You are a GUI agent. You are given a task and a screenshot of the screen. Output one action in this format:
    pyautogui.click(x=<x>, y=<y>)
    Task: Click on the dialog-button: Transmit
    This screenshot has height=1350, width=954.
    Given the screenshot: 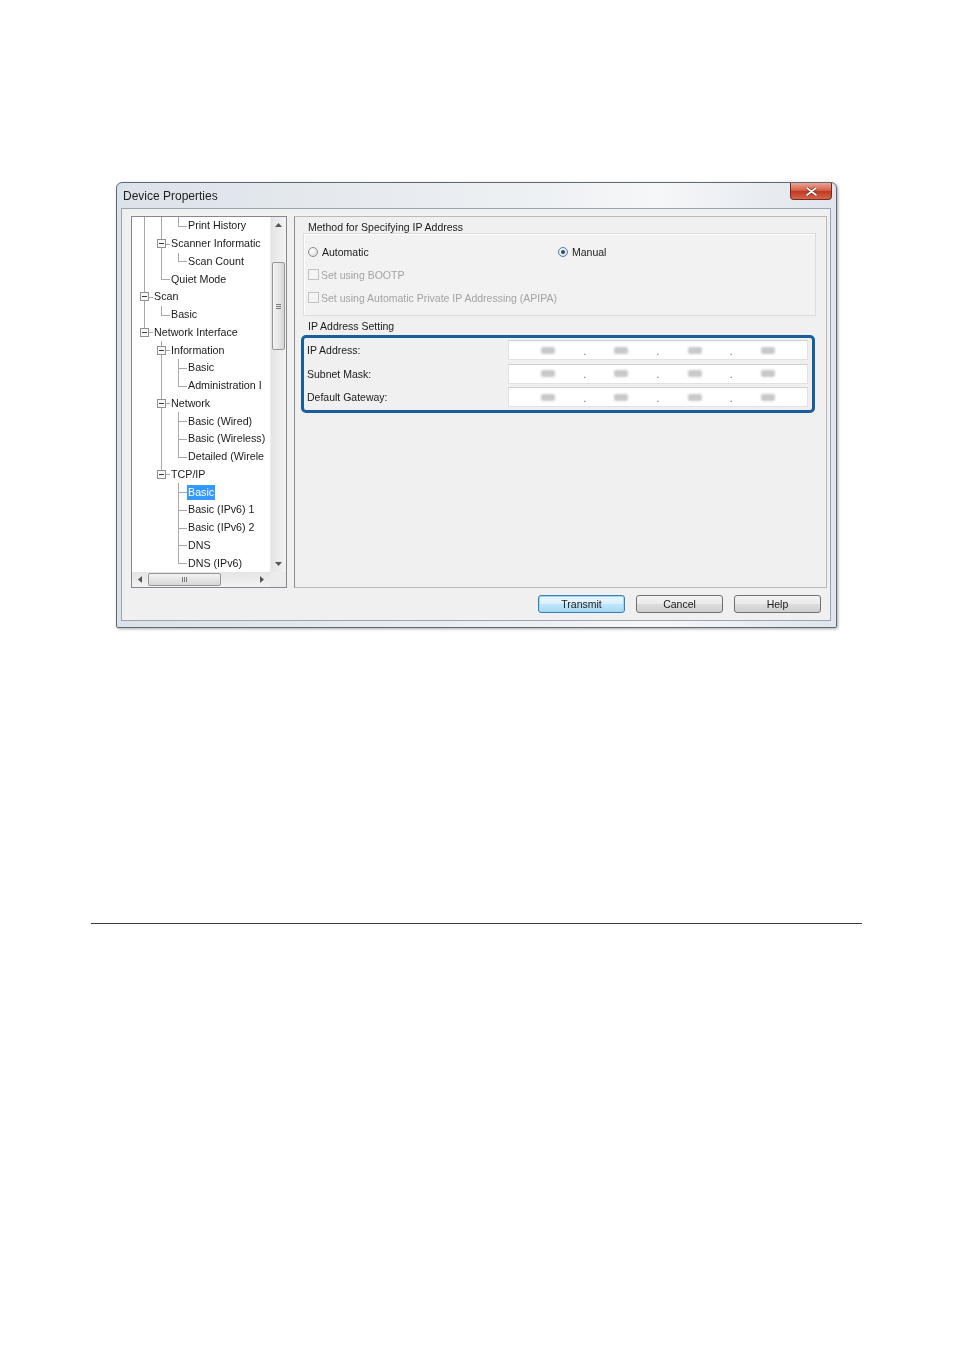 What is the action you would take?
    pyautogui.click(x=581, y=604)
    